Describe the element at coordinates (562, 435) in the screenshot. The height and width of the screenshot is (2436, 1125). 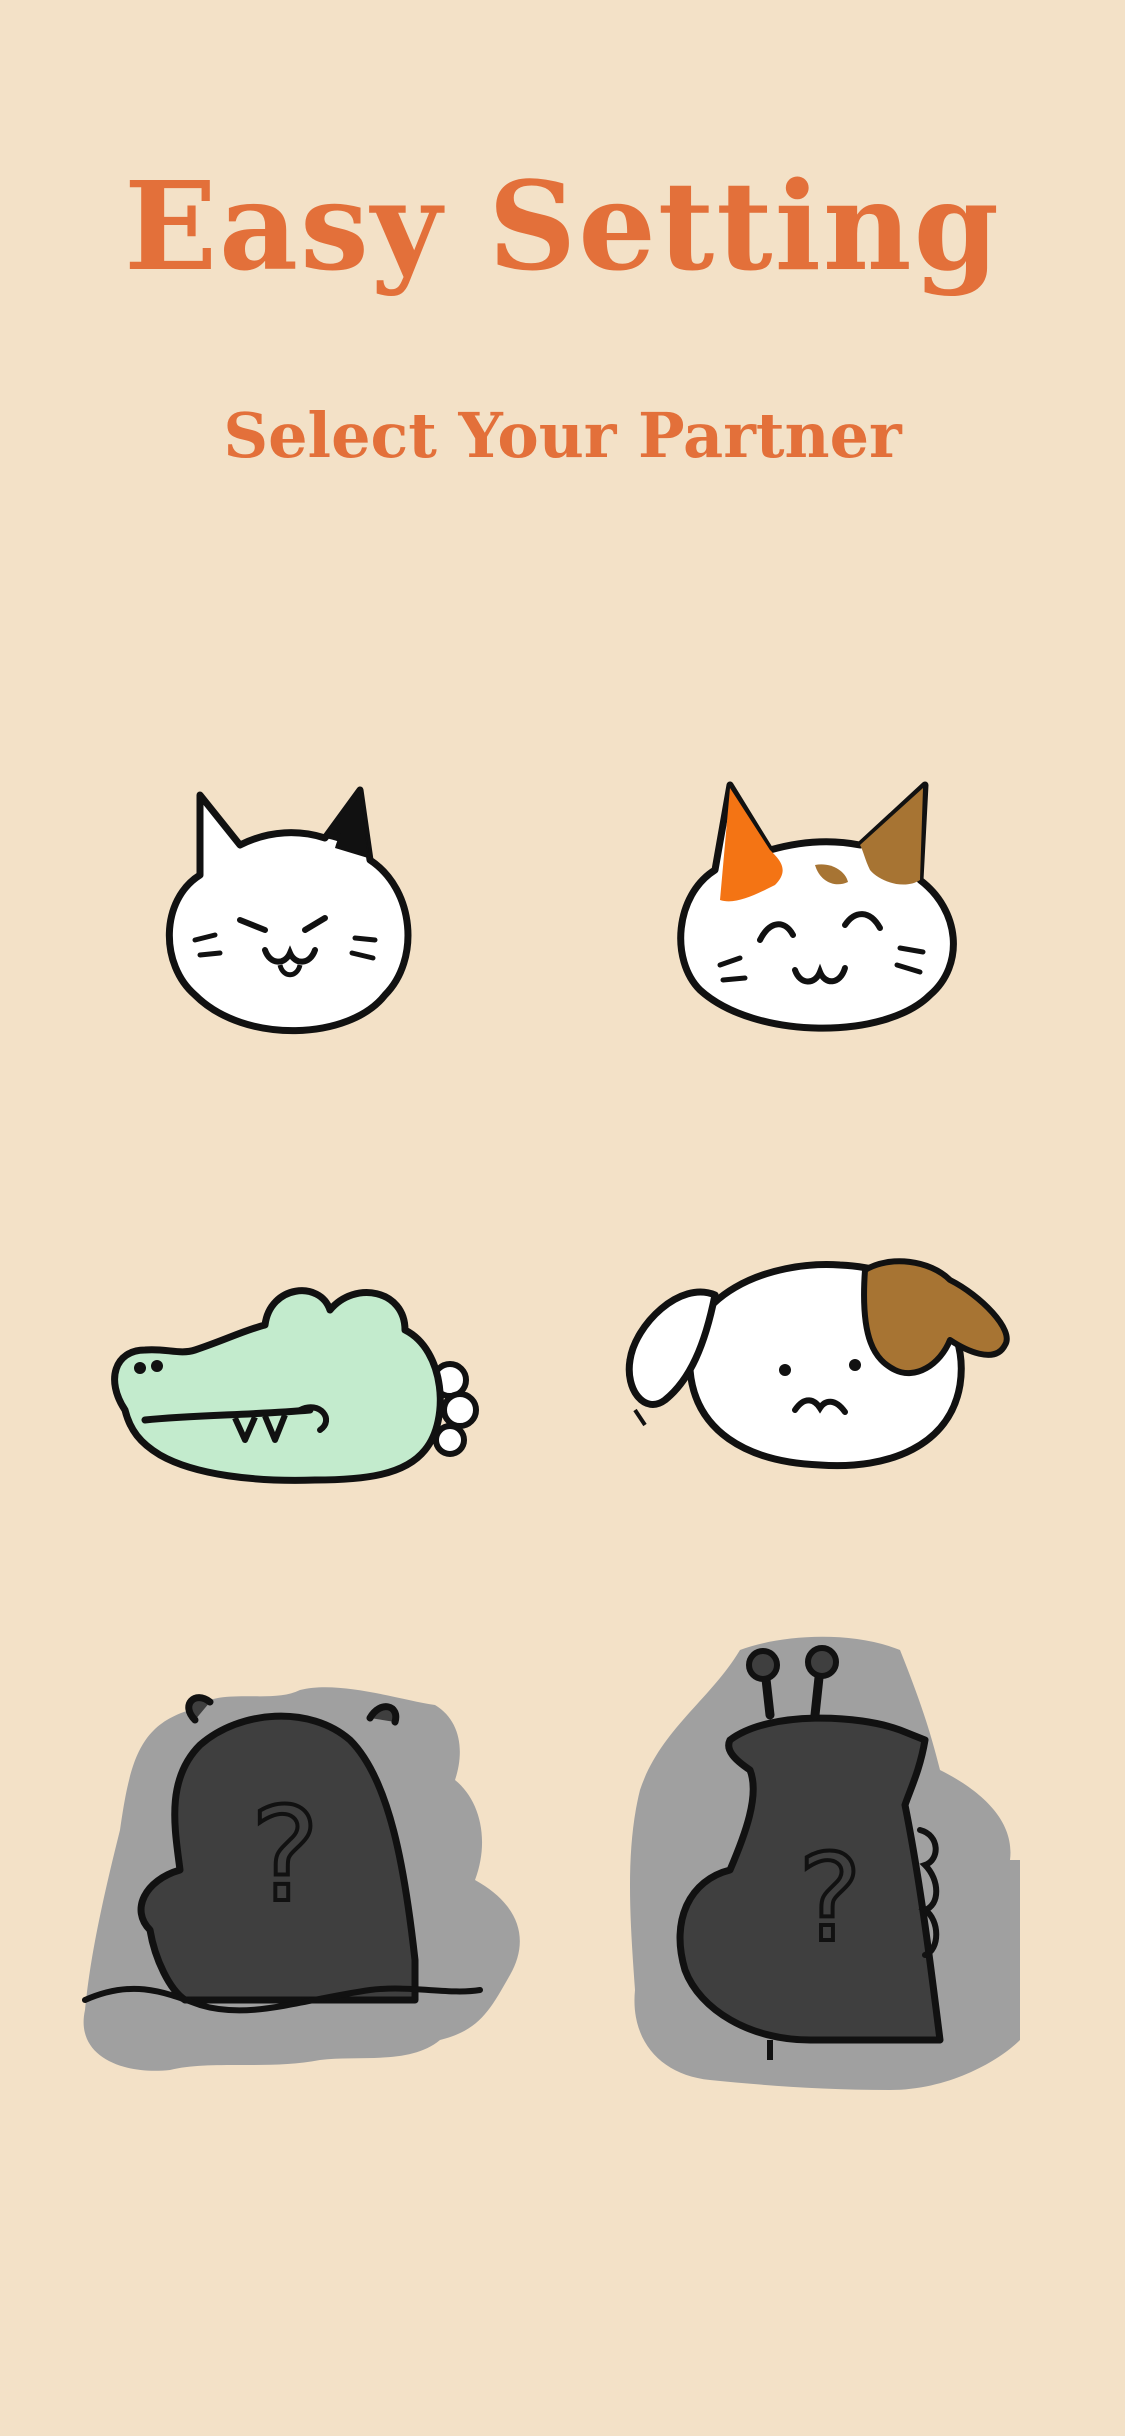
I see `page-subtitle: Select Your Partner` at that location.